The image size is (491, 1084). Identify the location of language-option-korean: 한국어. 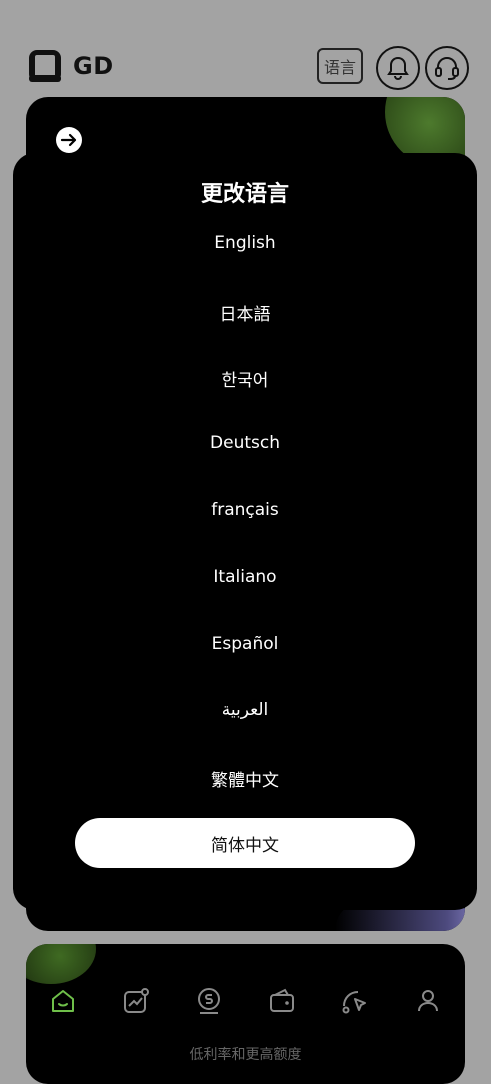
(245, 378).